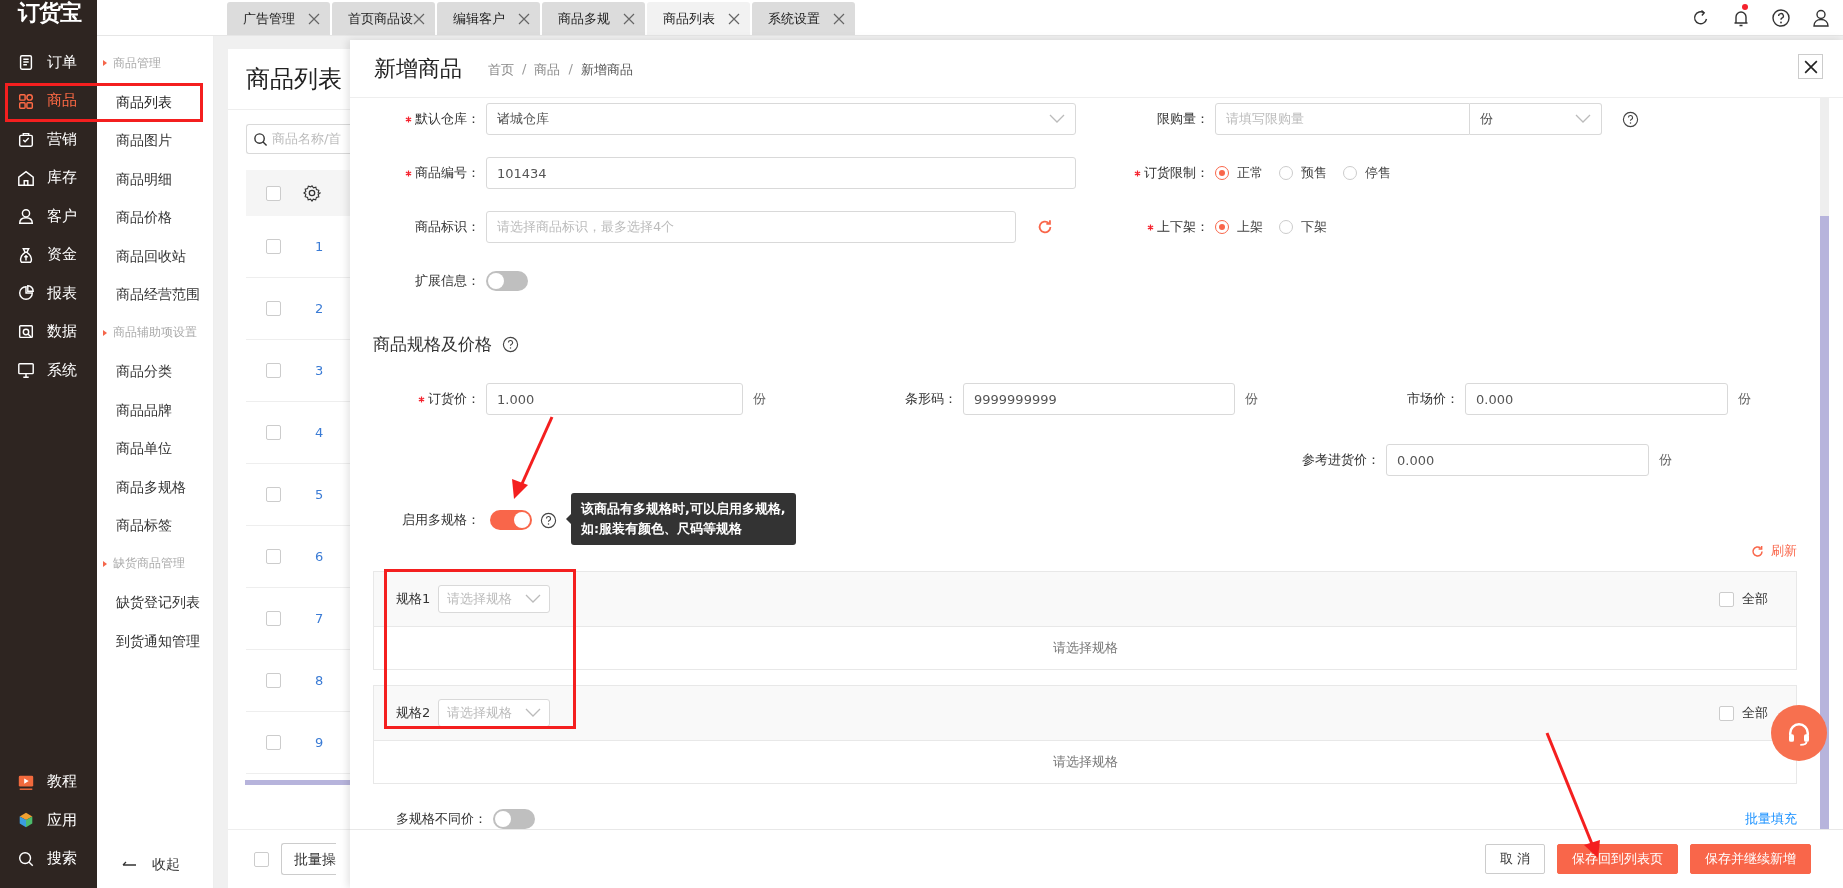 The image size is (1843, 888). I want to click on field-label: 扩展信息：, so click(447, 281).